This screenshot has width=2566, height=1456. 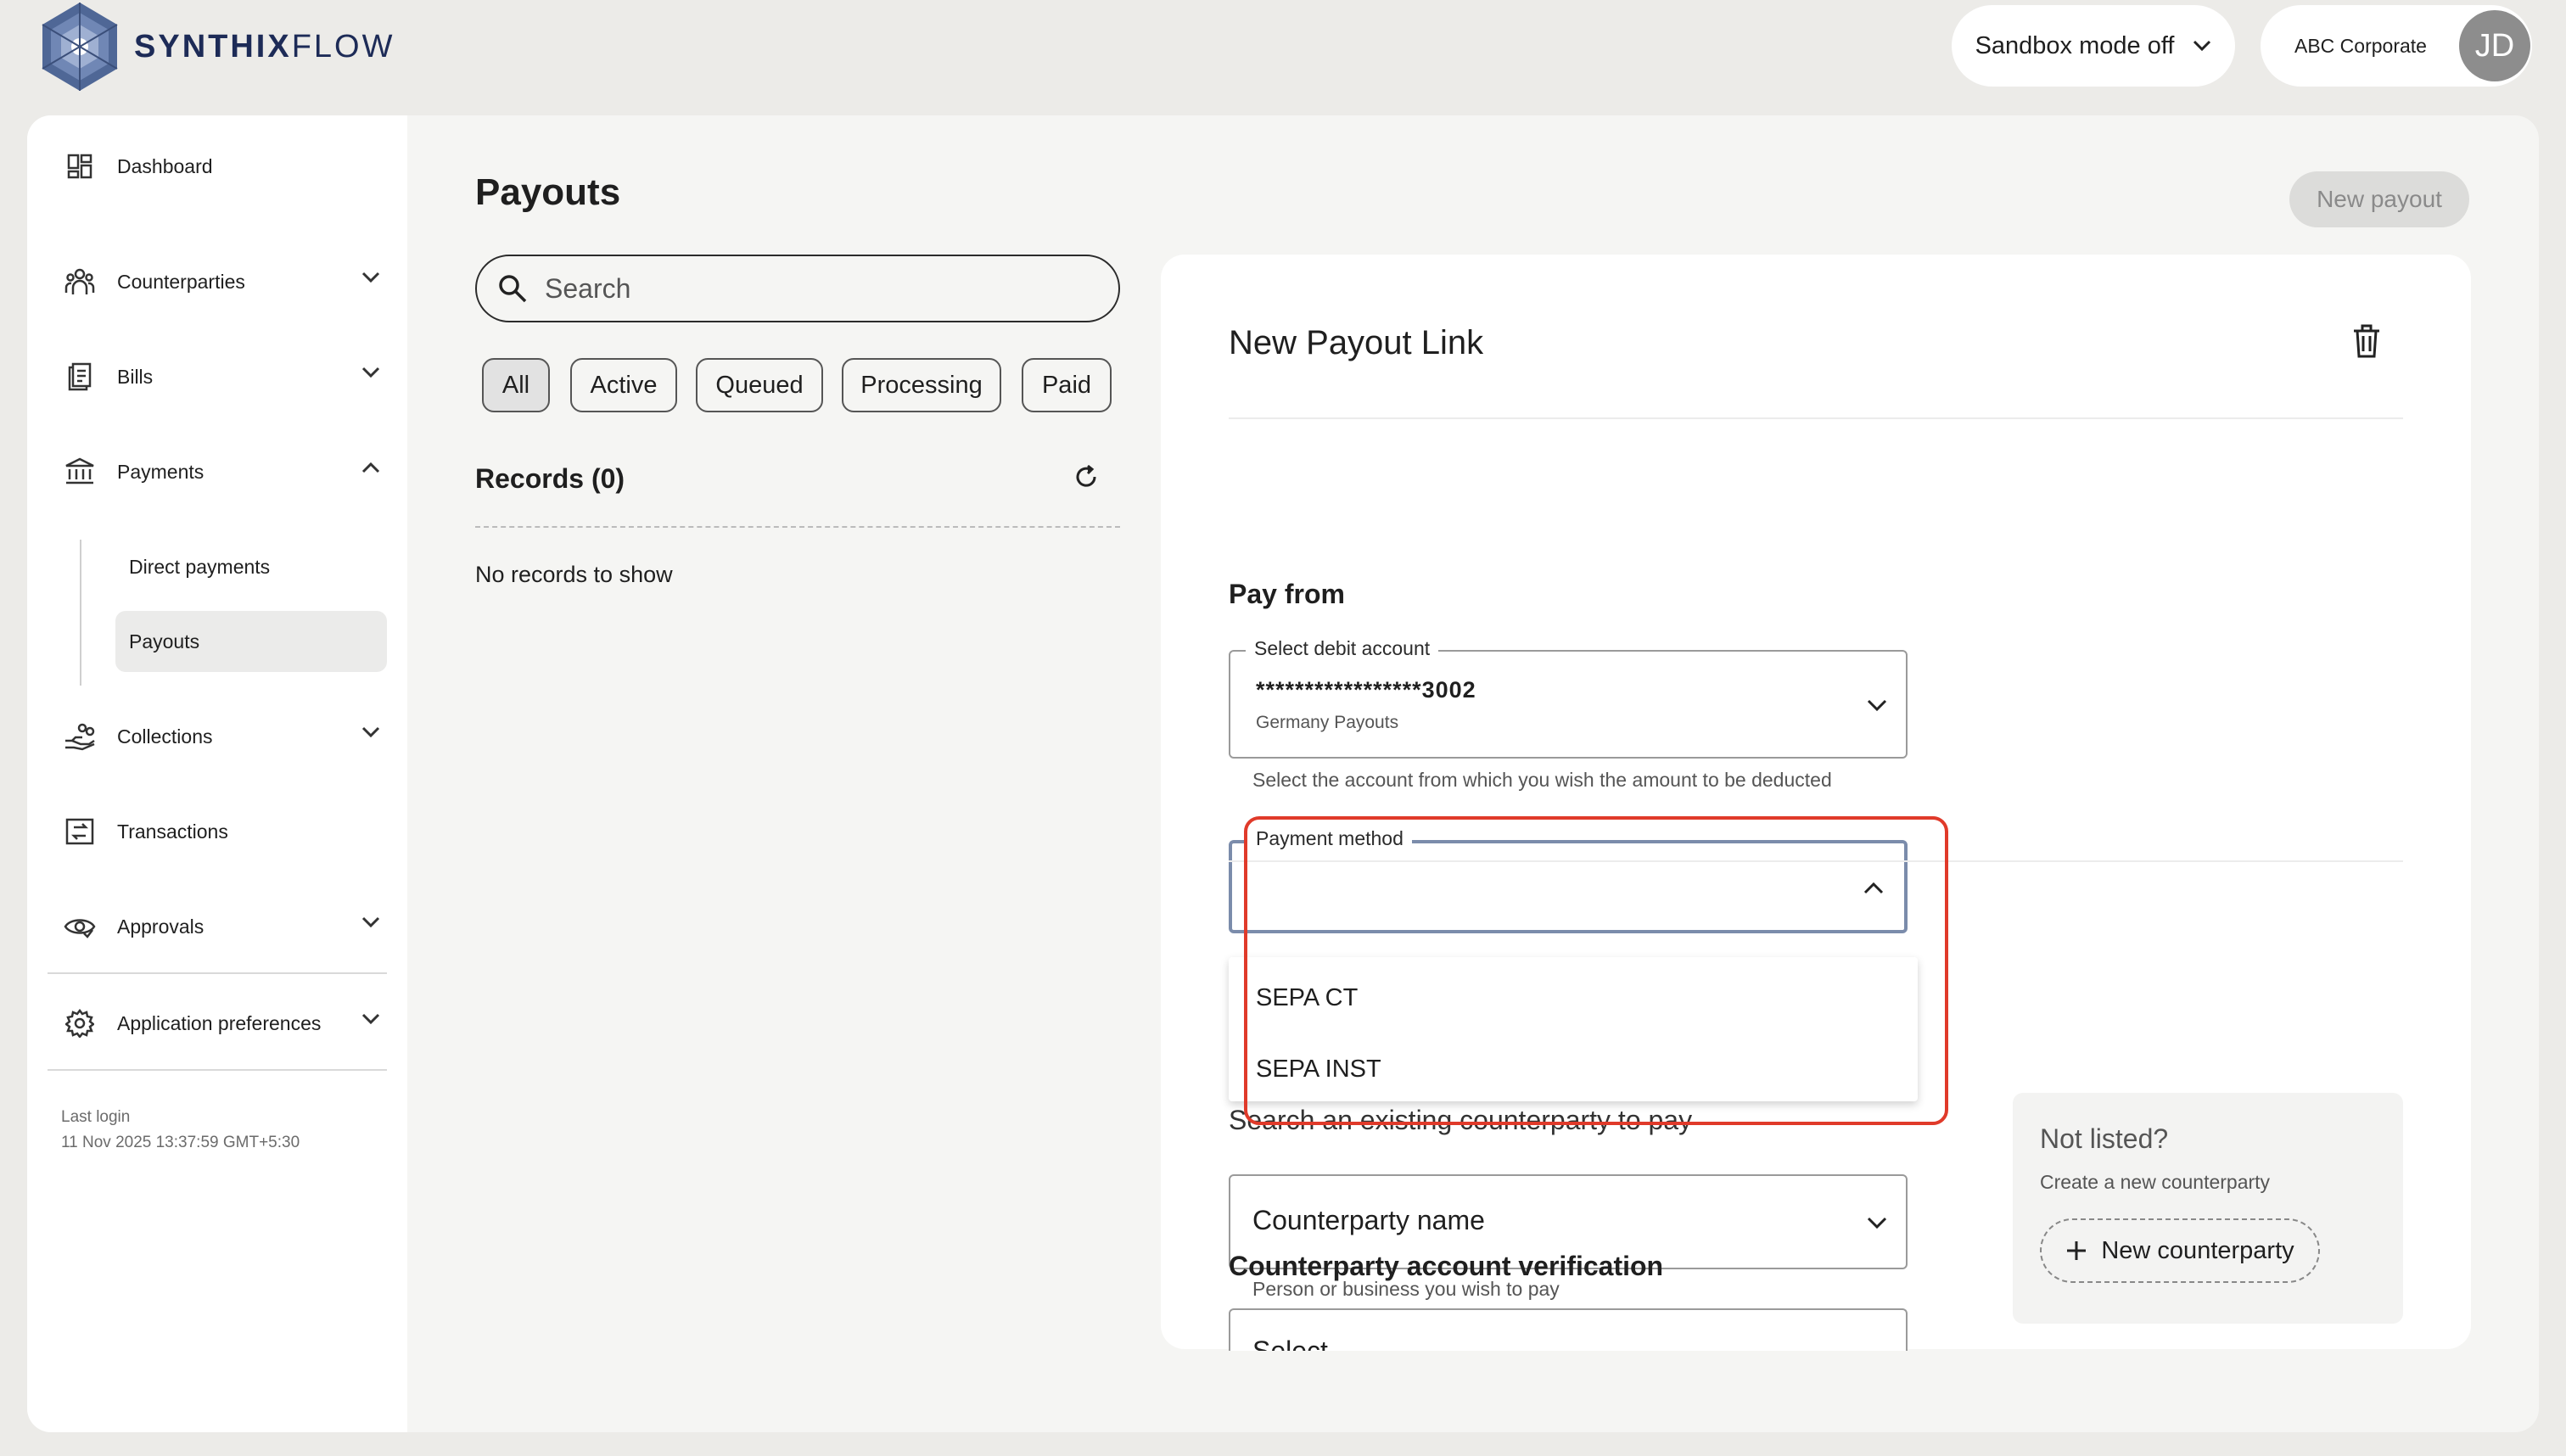 I want to click on verification-select: Select, so click(x=1568, y=1329).